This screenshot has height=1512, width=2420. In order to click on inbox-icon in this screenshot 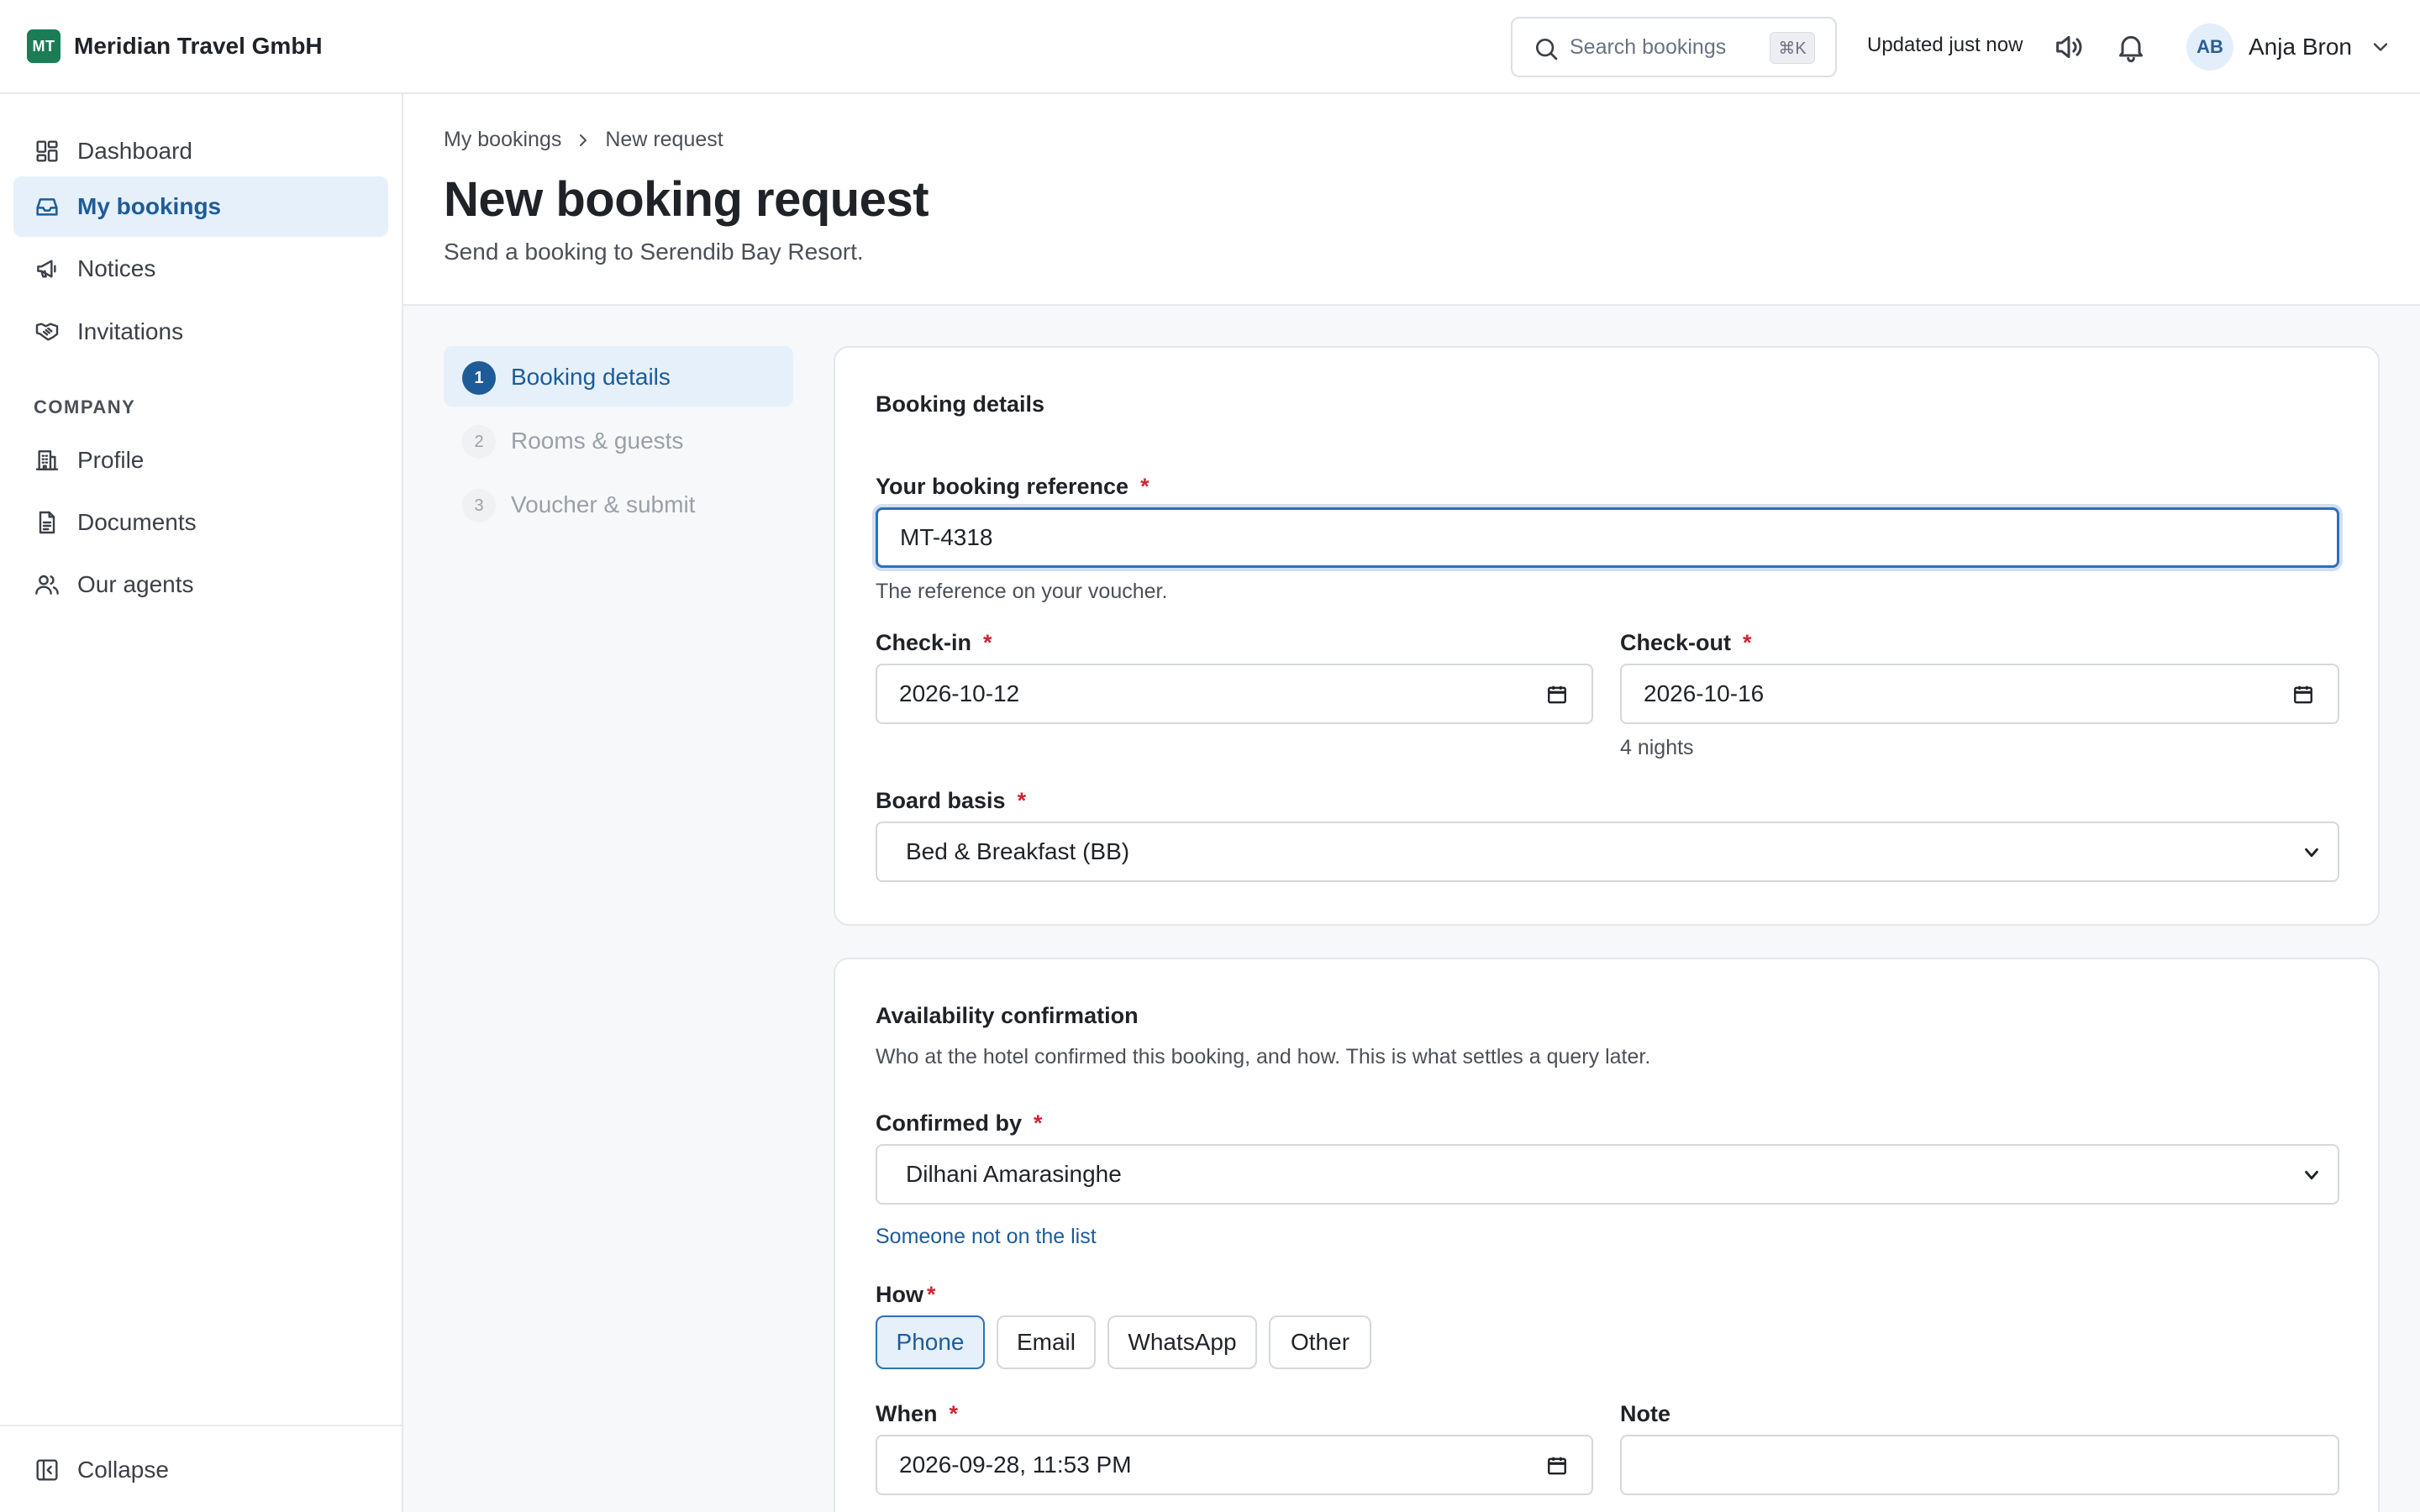, I will do `click(47, 207)`.